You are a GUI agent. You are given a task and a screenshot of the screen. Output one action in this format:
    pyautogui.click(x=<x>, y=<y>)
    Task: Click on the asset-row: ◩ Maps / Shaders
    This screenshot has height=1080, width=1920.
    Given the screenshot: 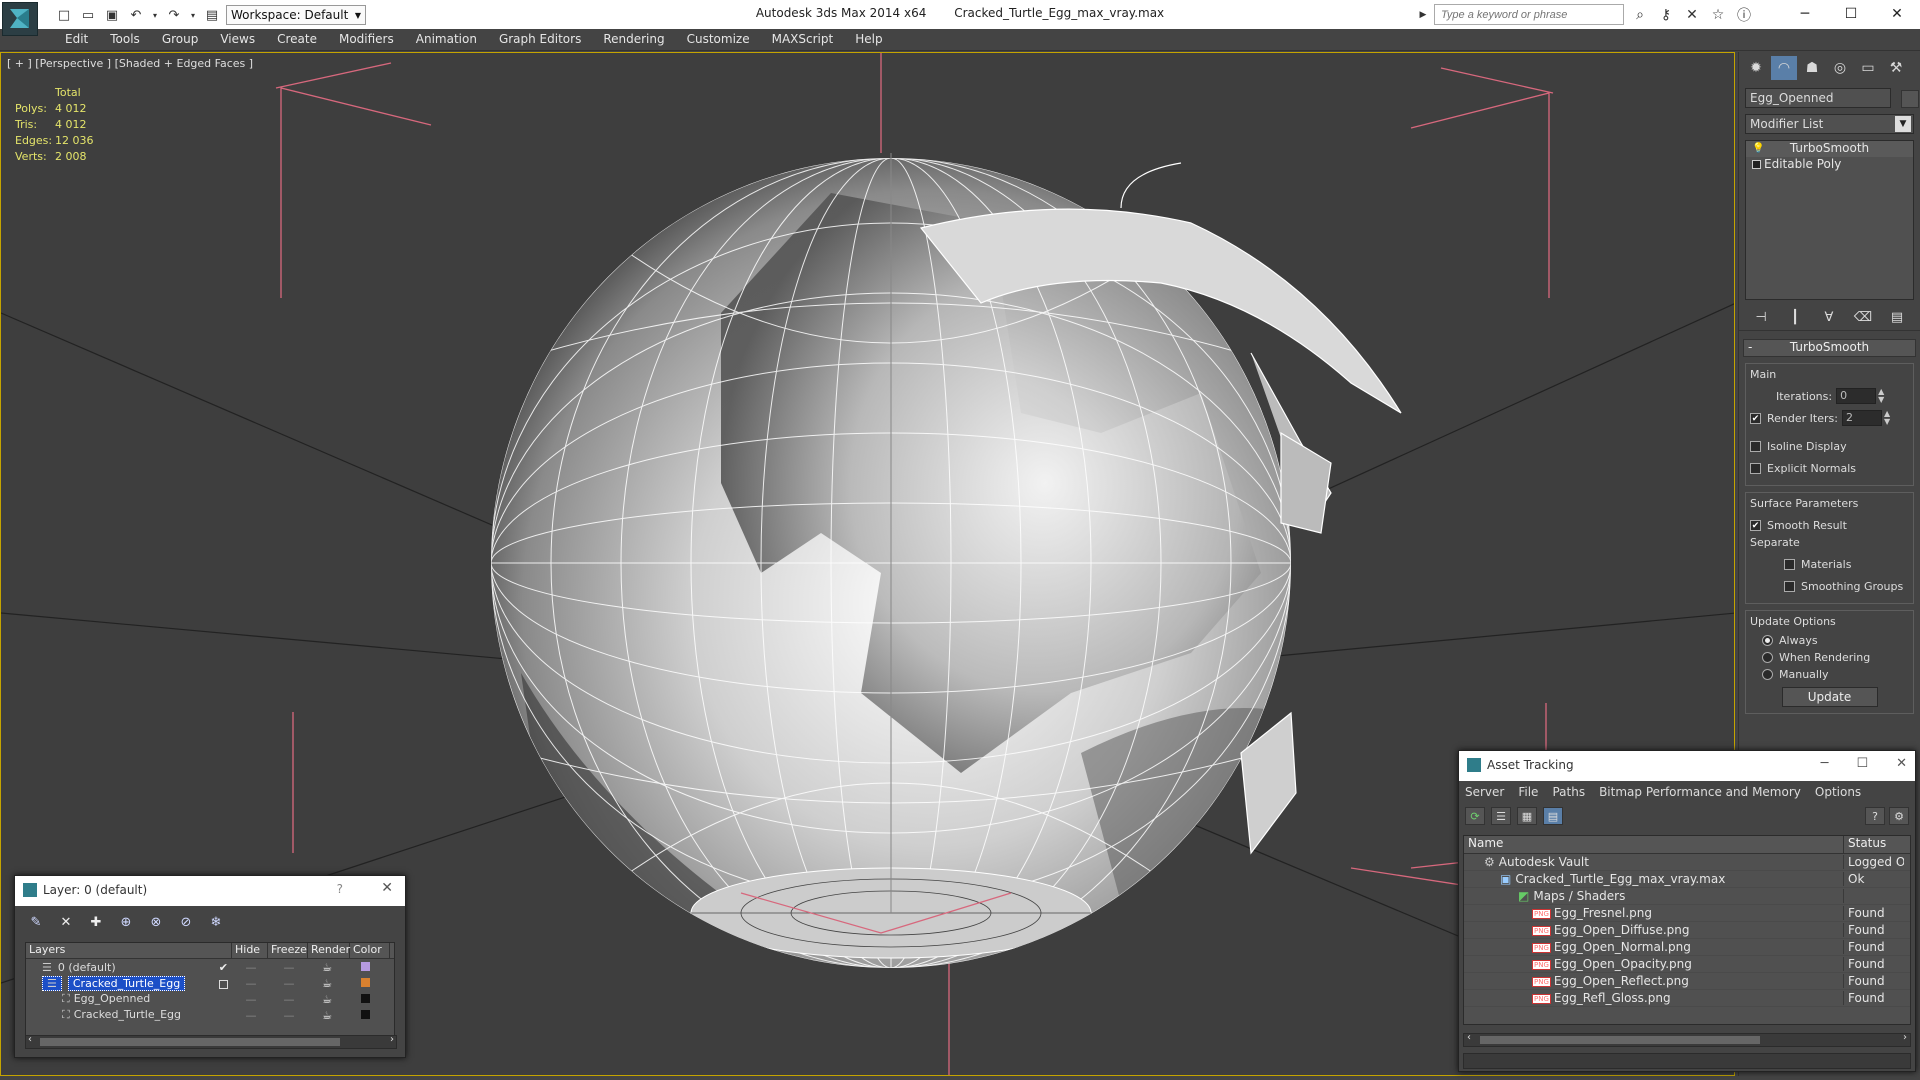 What is the action you would take?
    pyautogui.click(x=1687, y=896)
    